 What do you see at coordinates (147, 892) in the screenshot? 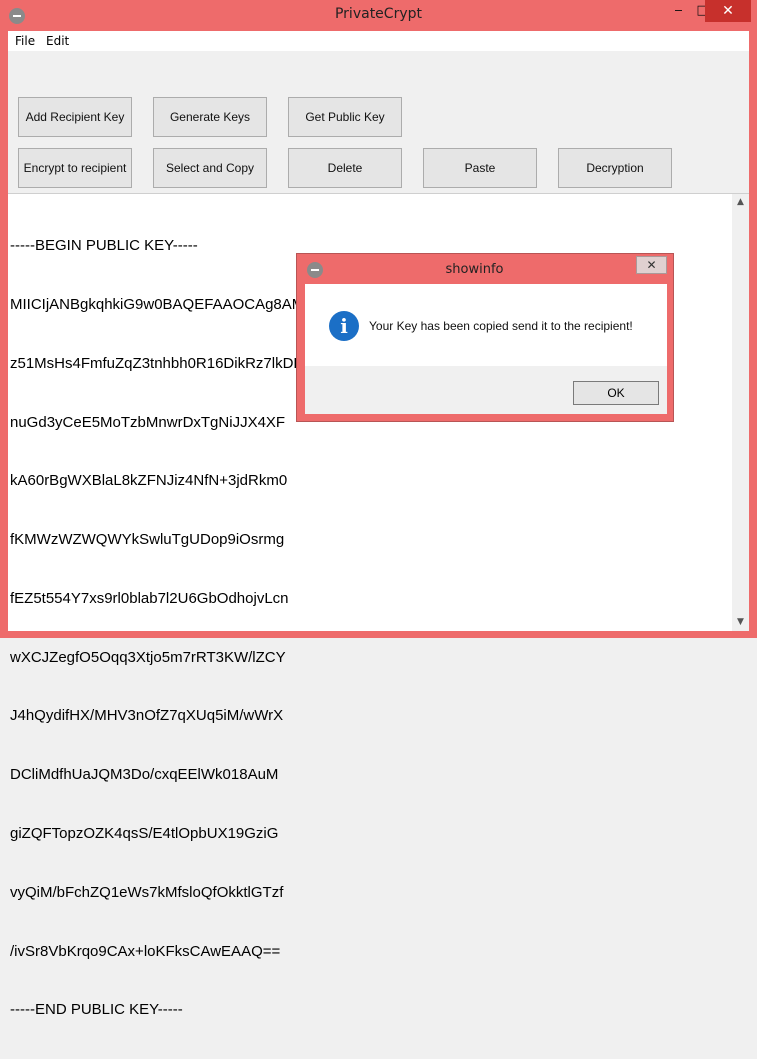
I see `text-line: vyQiM/bFchZQ1eWs7kMfsloQfOkktlGTzf` at bounding box center [147, 892].